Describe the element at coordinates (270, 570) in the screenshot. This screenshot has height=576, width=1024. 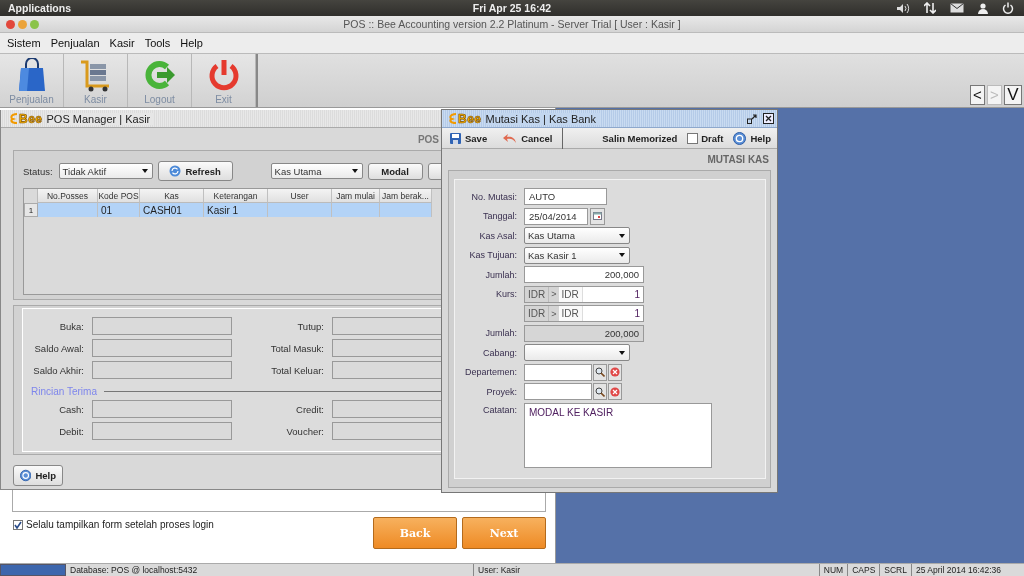
I see `database-status: Database: POS @ localhost:5432` at that location.